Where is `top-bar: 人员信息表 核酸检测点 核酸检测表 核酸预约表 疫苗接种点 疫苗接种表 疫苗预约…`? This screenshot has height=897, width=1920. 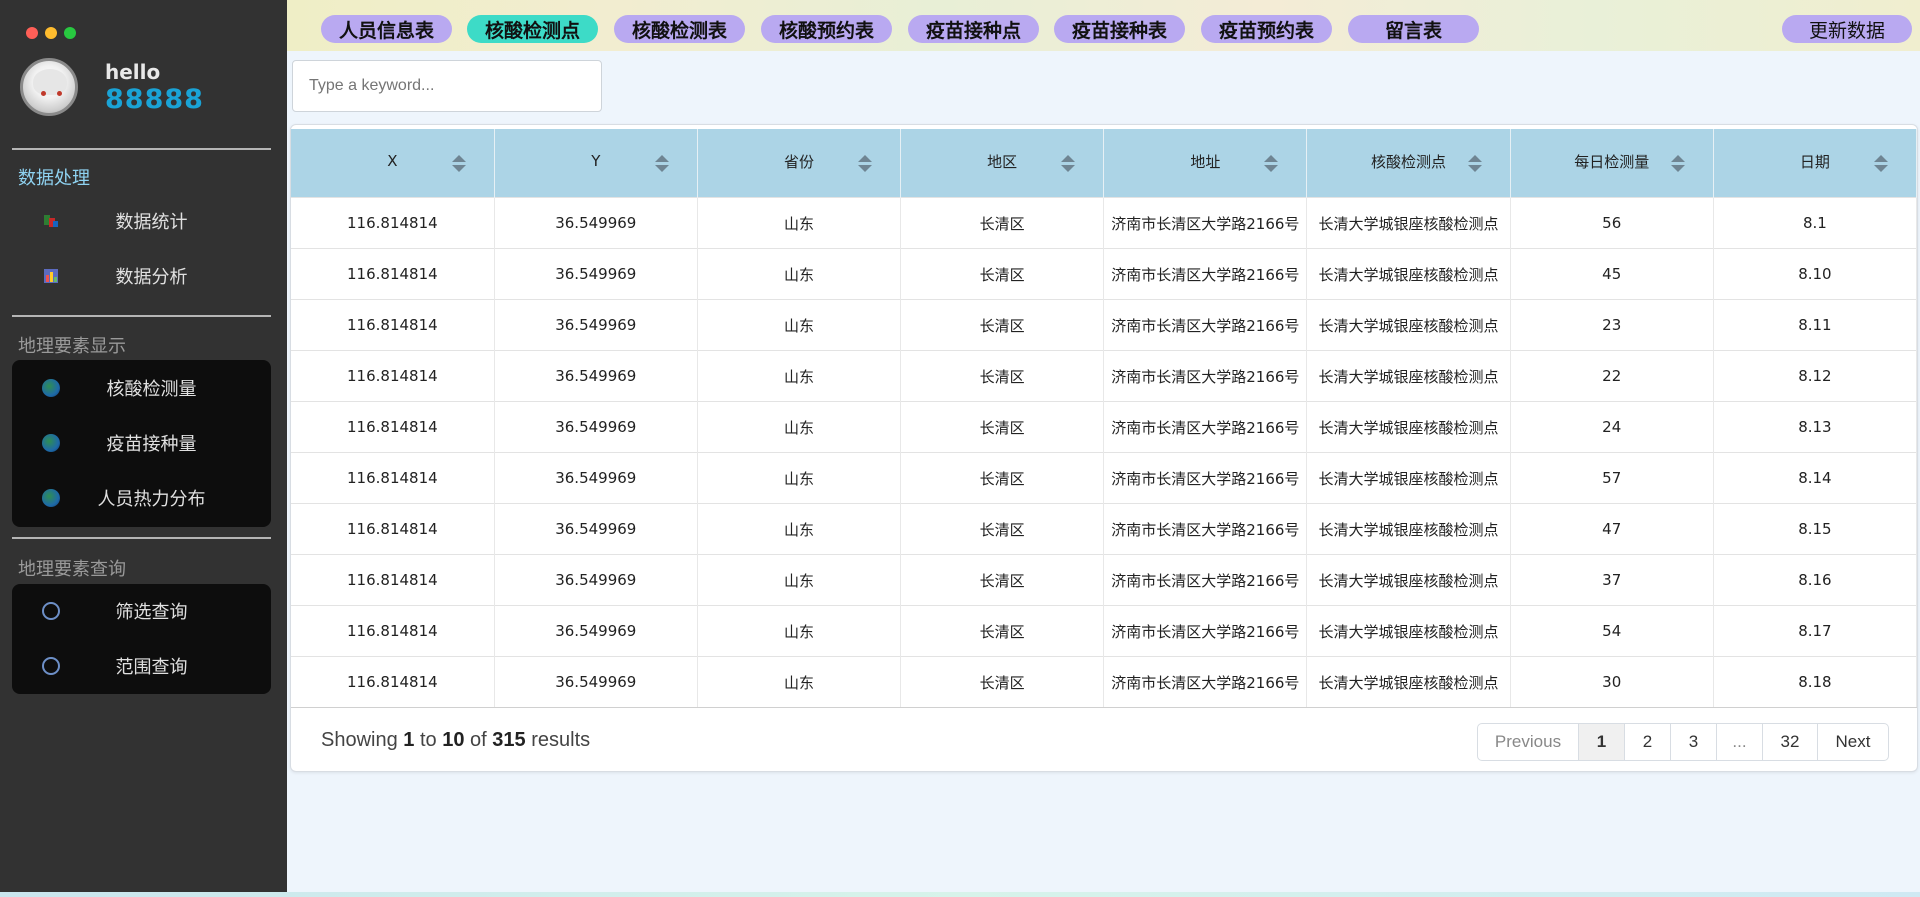 top-bar: 人员信息表 核酸检测点 核酸检测表 核酸预约表 疫苗接种点 疫苗接种表 疫苗预约… is located at coordinates (1103, 25).